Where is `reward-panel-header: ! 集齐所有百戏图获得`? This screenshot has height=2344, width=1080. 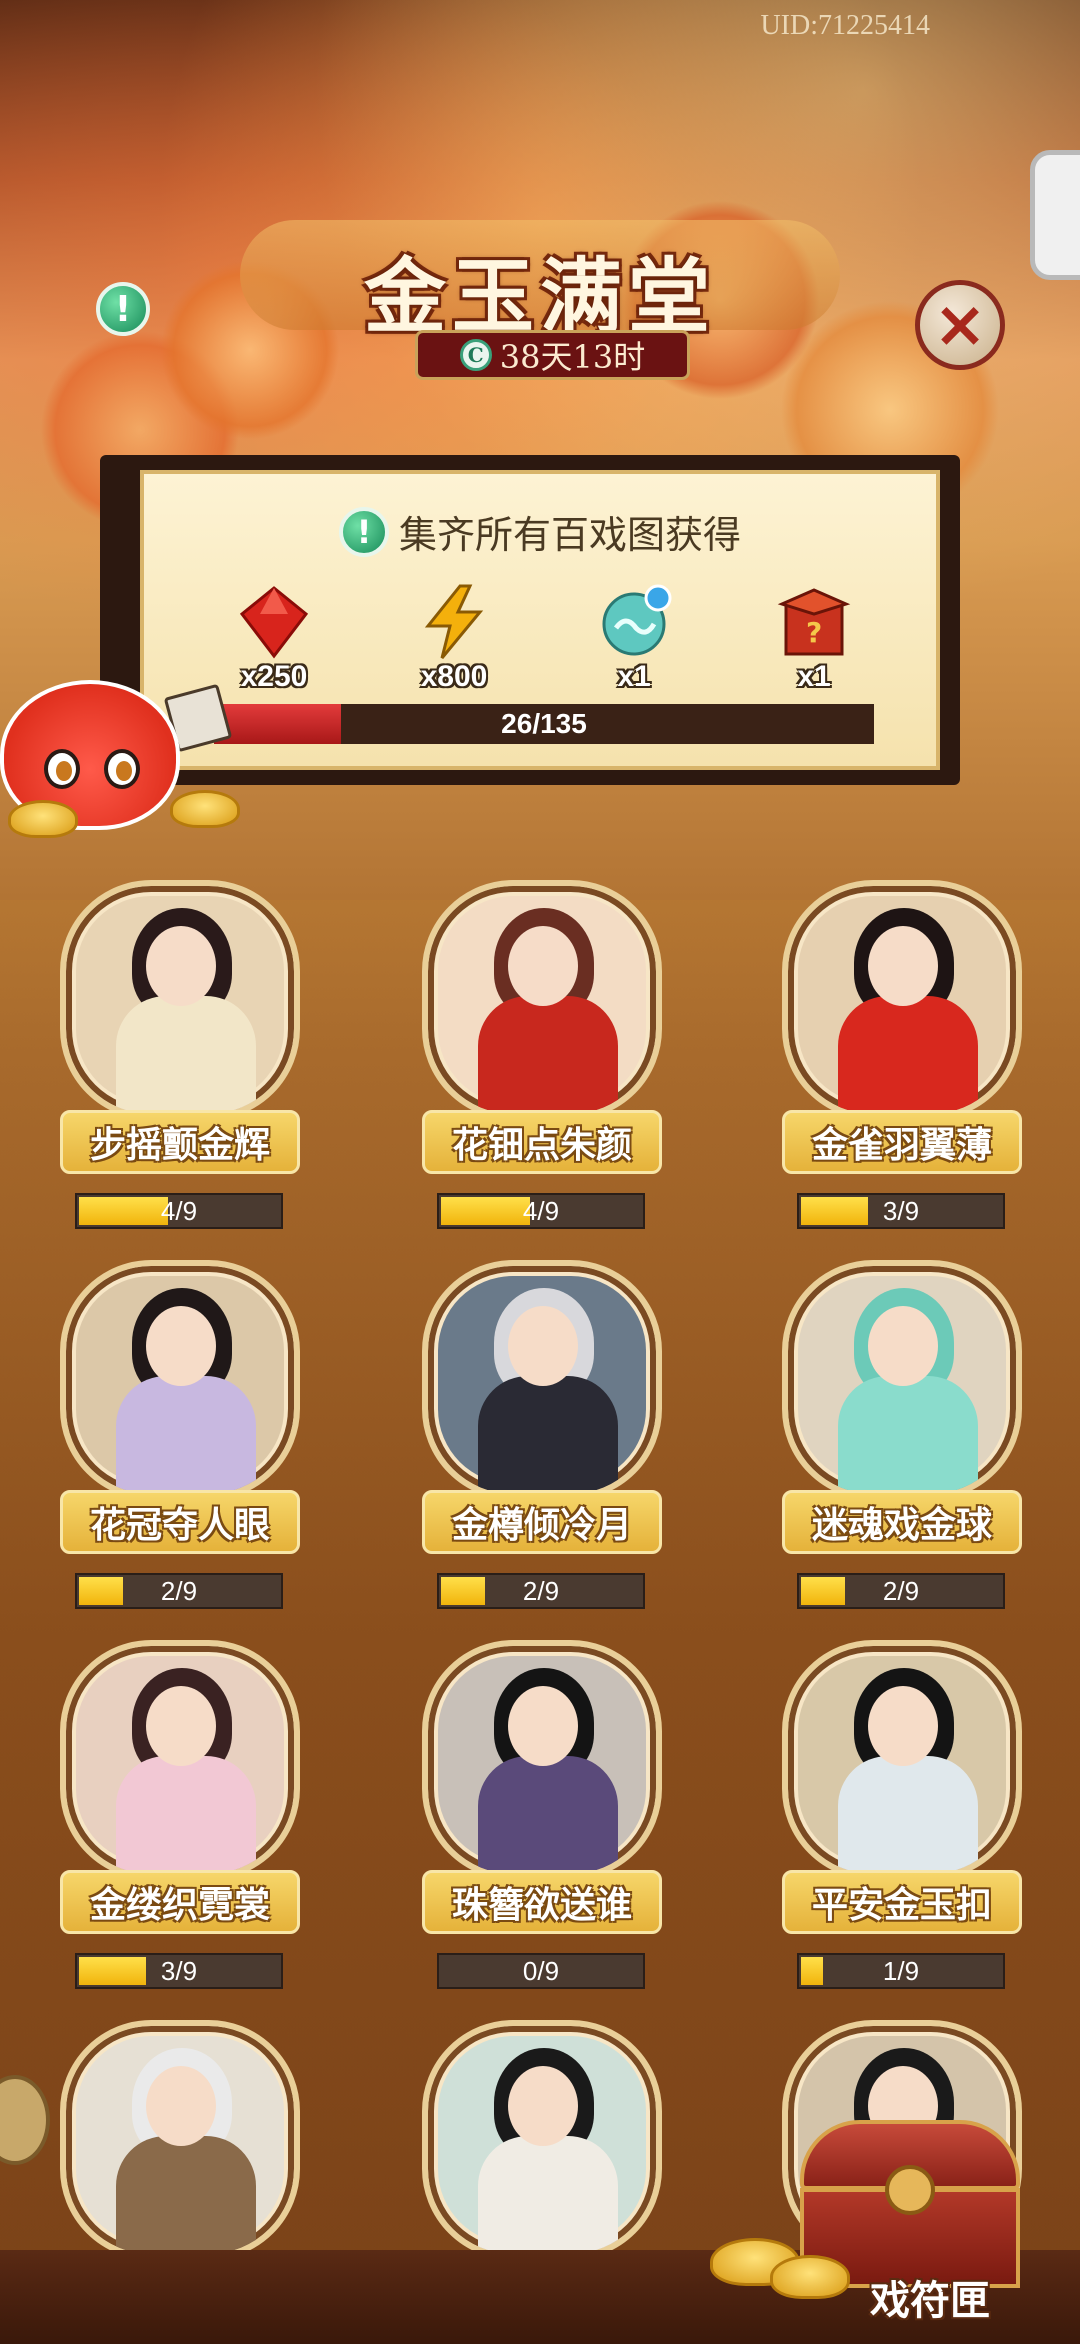 reward-panel-header: ! 集齐所有百戏图获得 is located at coordinates (540, 531).